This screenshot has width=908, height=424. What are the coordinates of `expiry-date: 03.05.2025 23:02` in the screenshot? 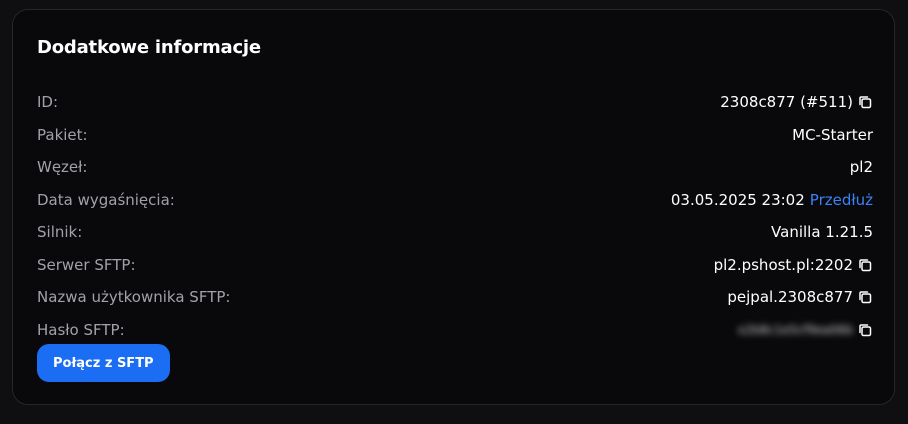 It's located at (737, 199).